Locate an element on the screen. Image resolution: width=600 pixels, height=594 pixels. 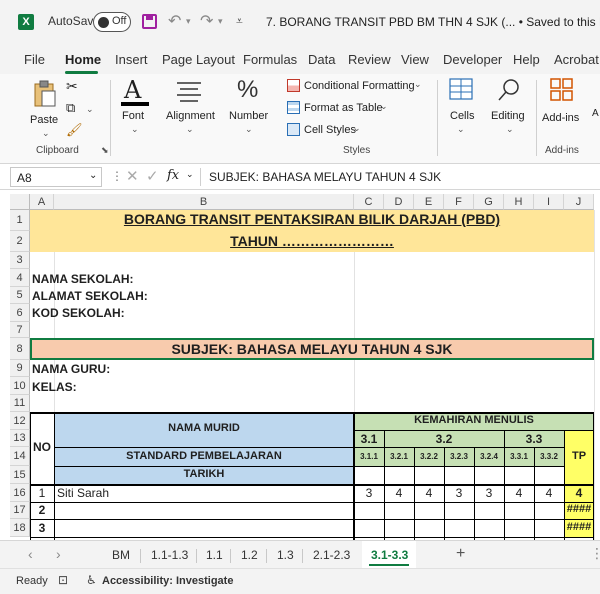
ribbon-overflow-icon: A is located at coordinates (595, 113).